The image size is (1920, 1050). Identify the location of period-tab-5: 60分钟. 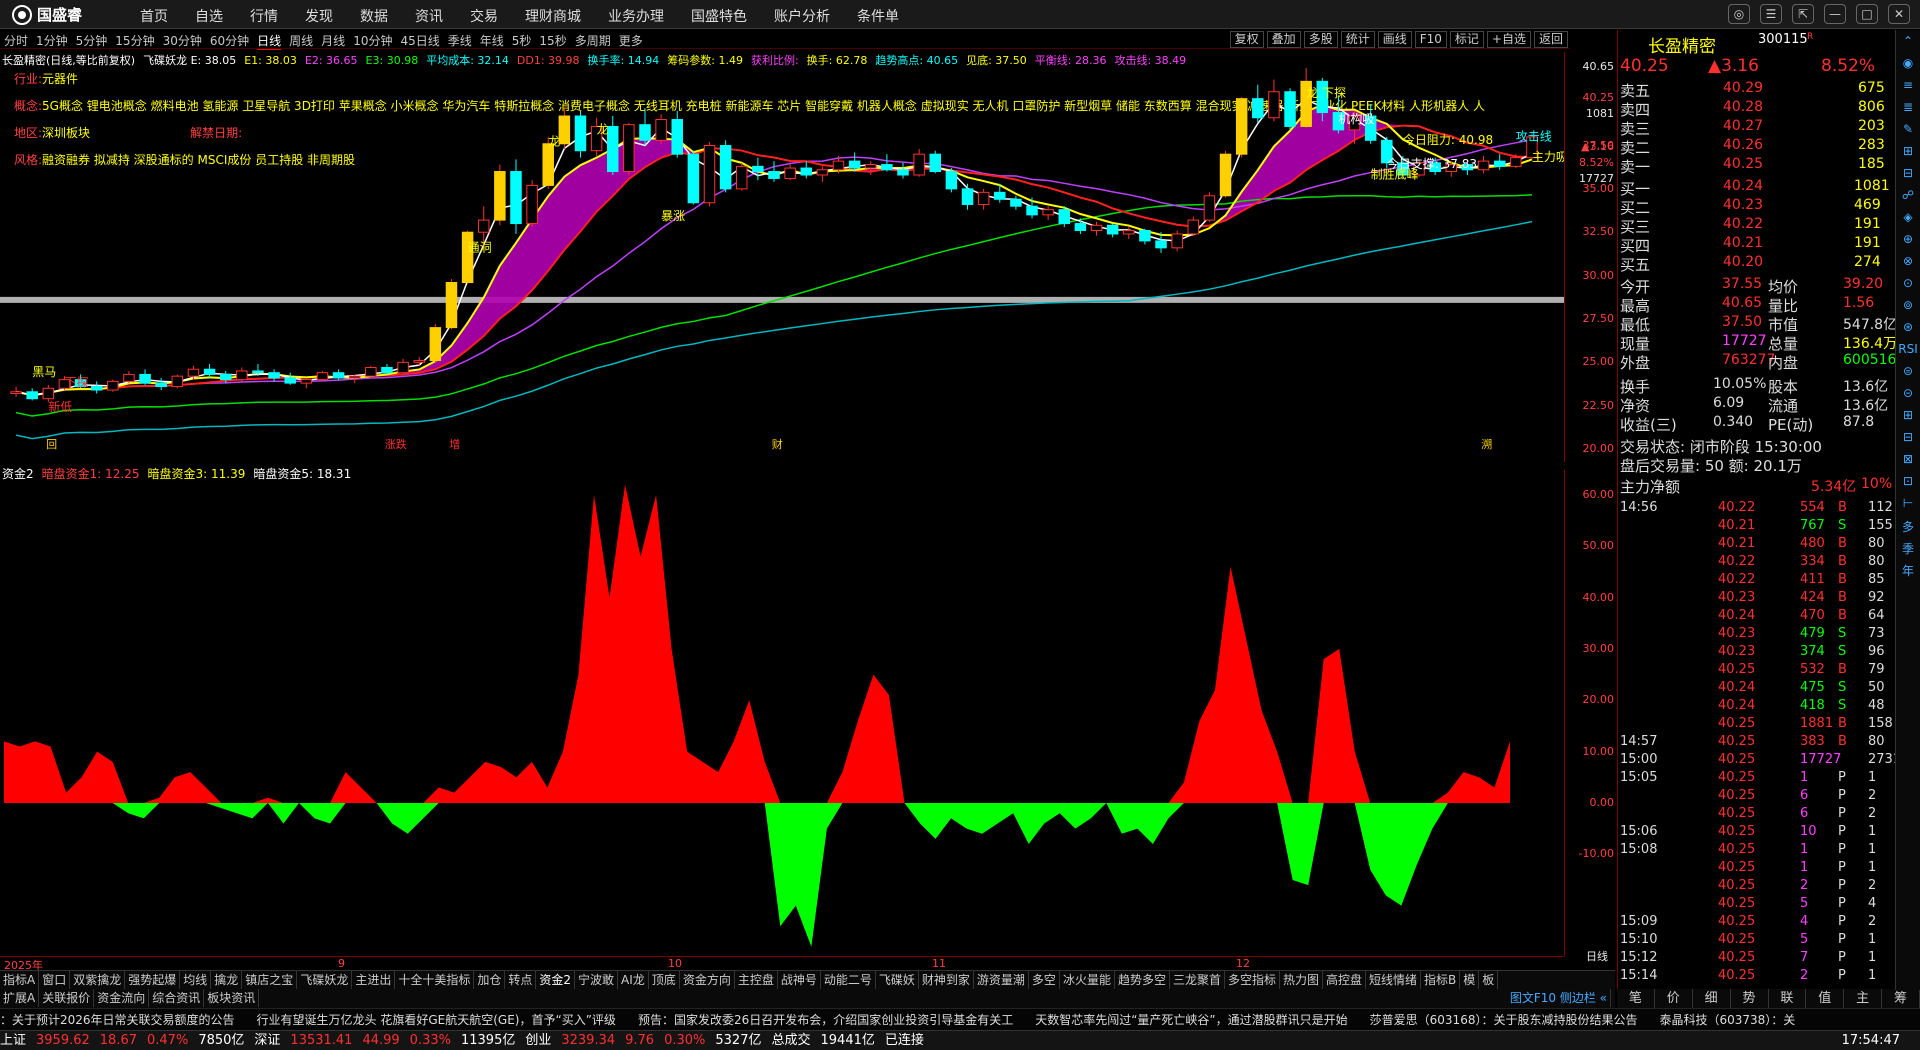
(229, 41).